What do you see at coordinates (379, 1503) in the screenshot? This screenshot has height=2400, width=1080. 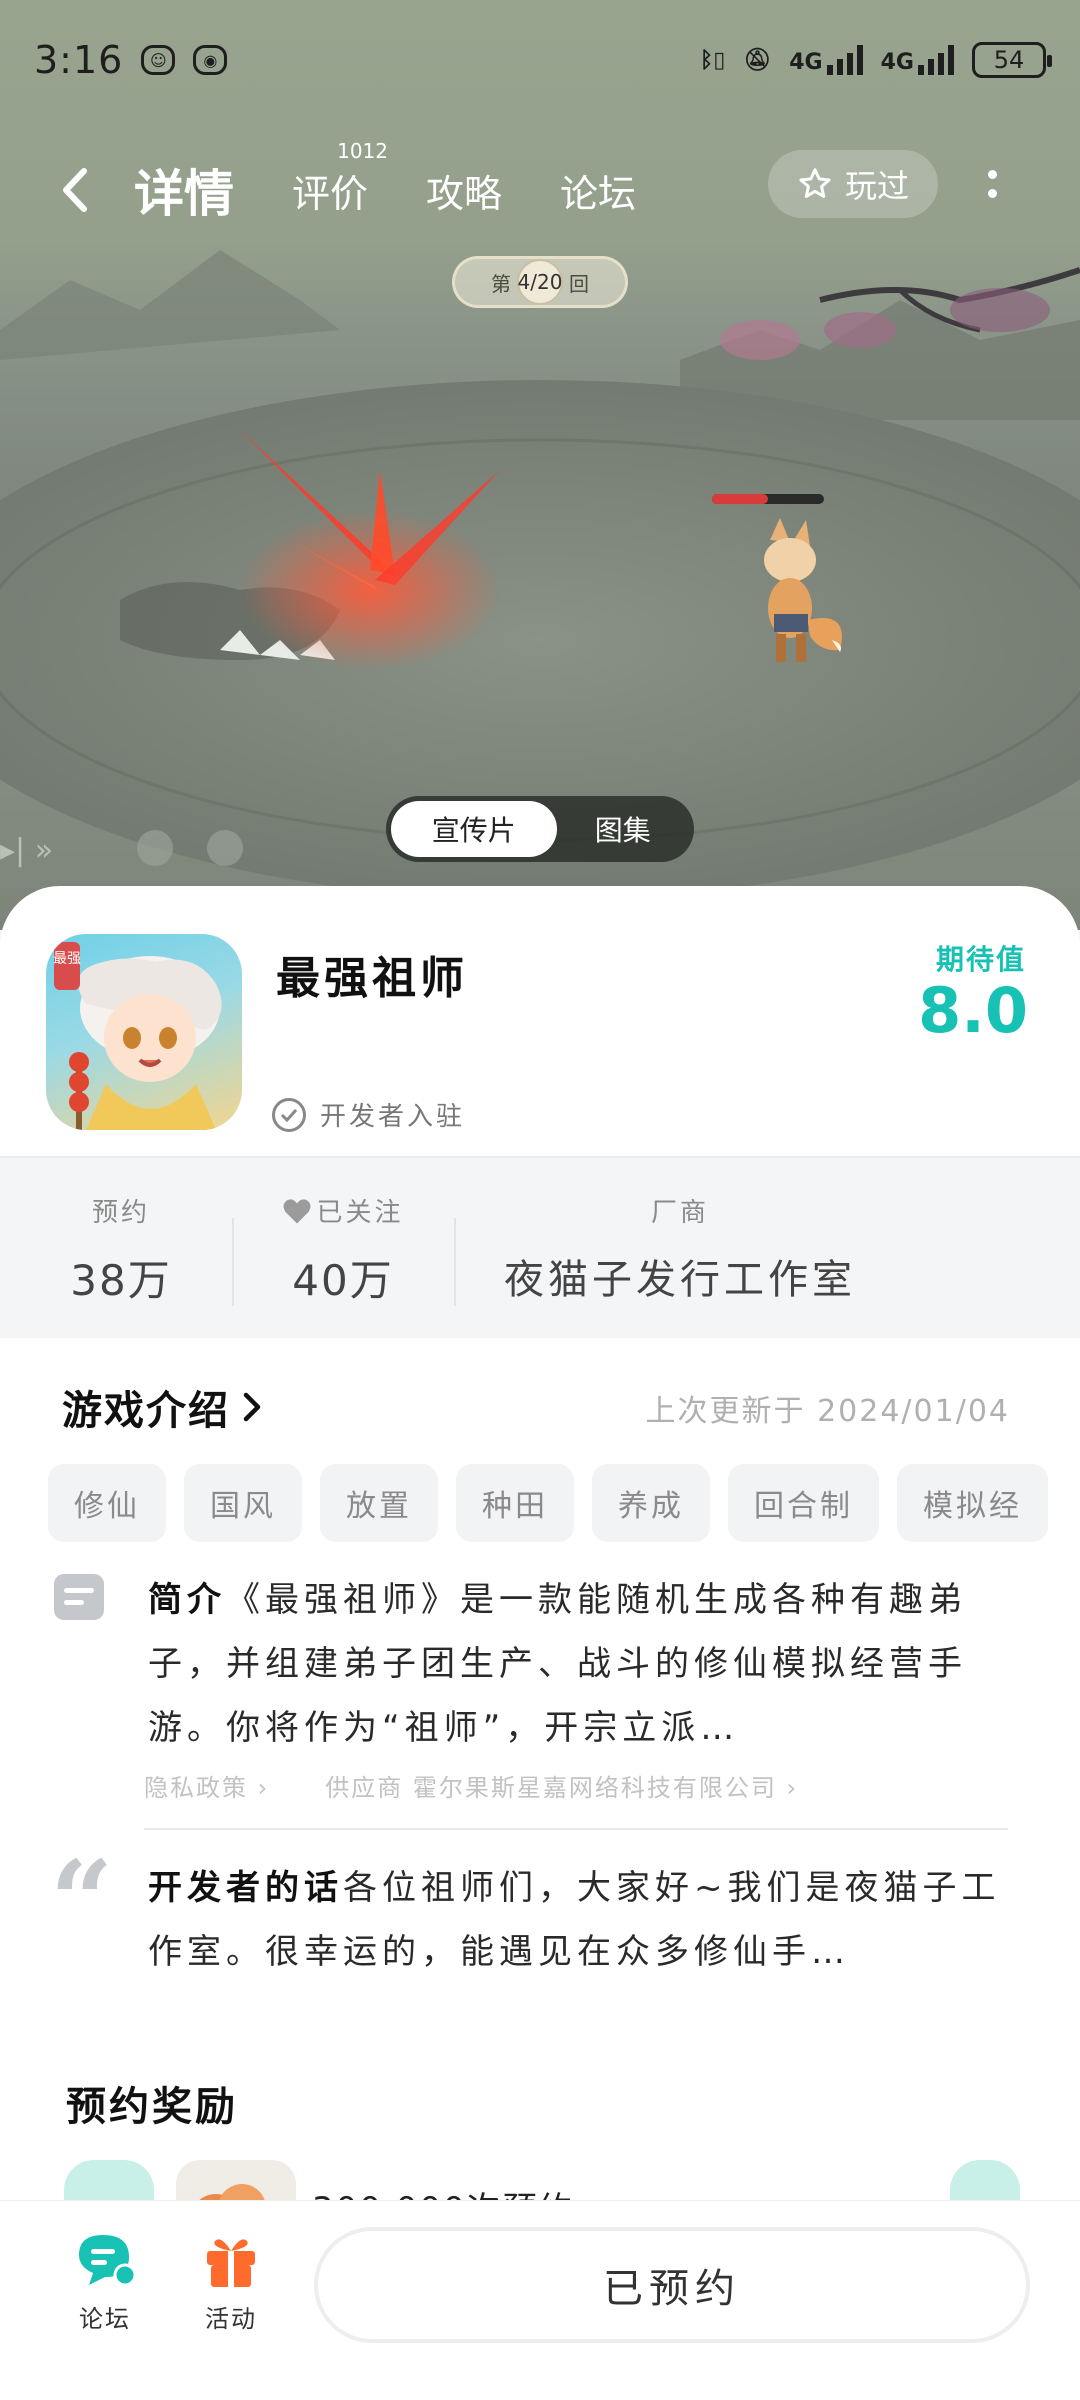 I see `tag-item: 放置` at bounding box center [379, 1503].